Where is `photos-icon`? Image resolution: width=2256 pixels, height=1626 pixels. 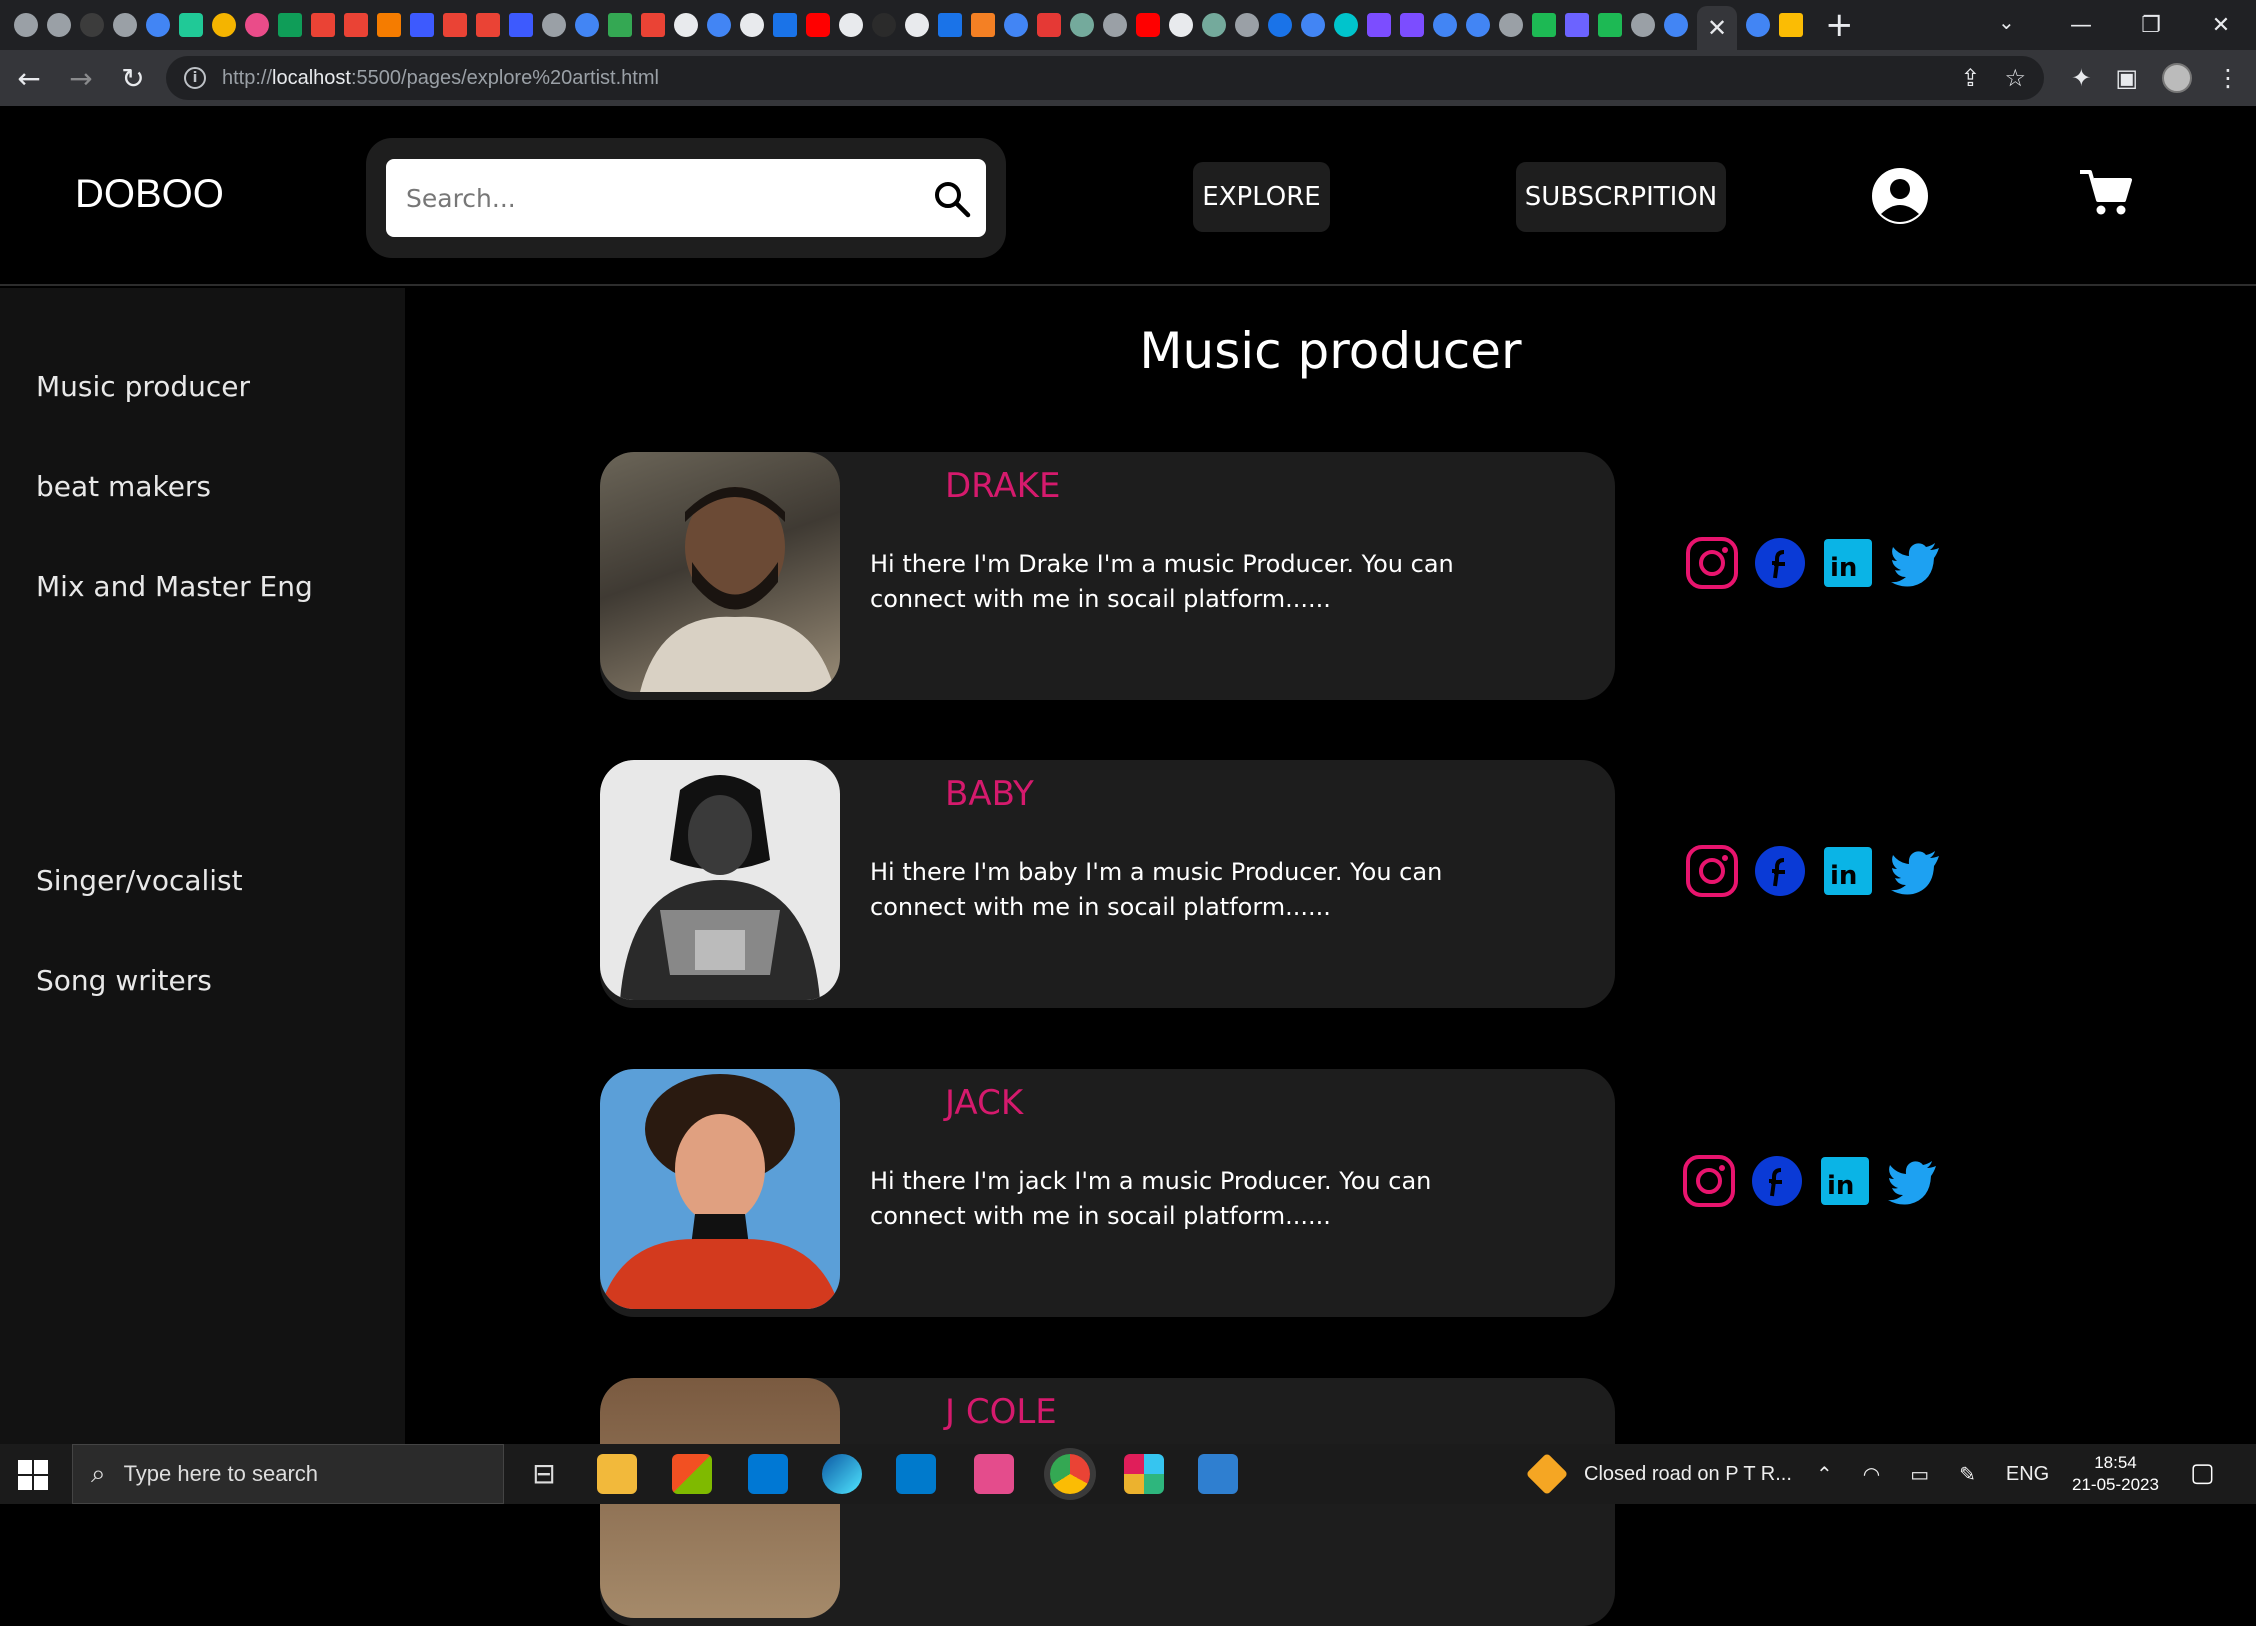
photos-icon is located at coordinates (1218, 1474).